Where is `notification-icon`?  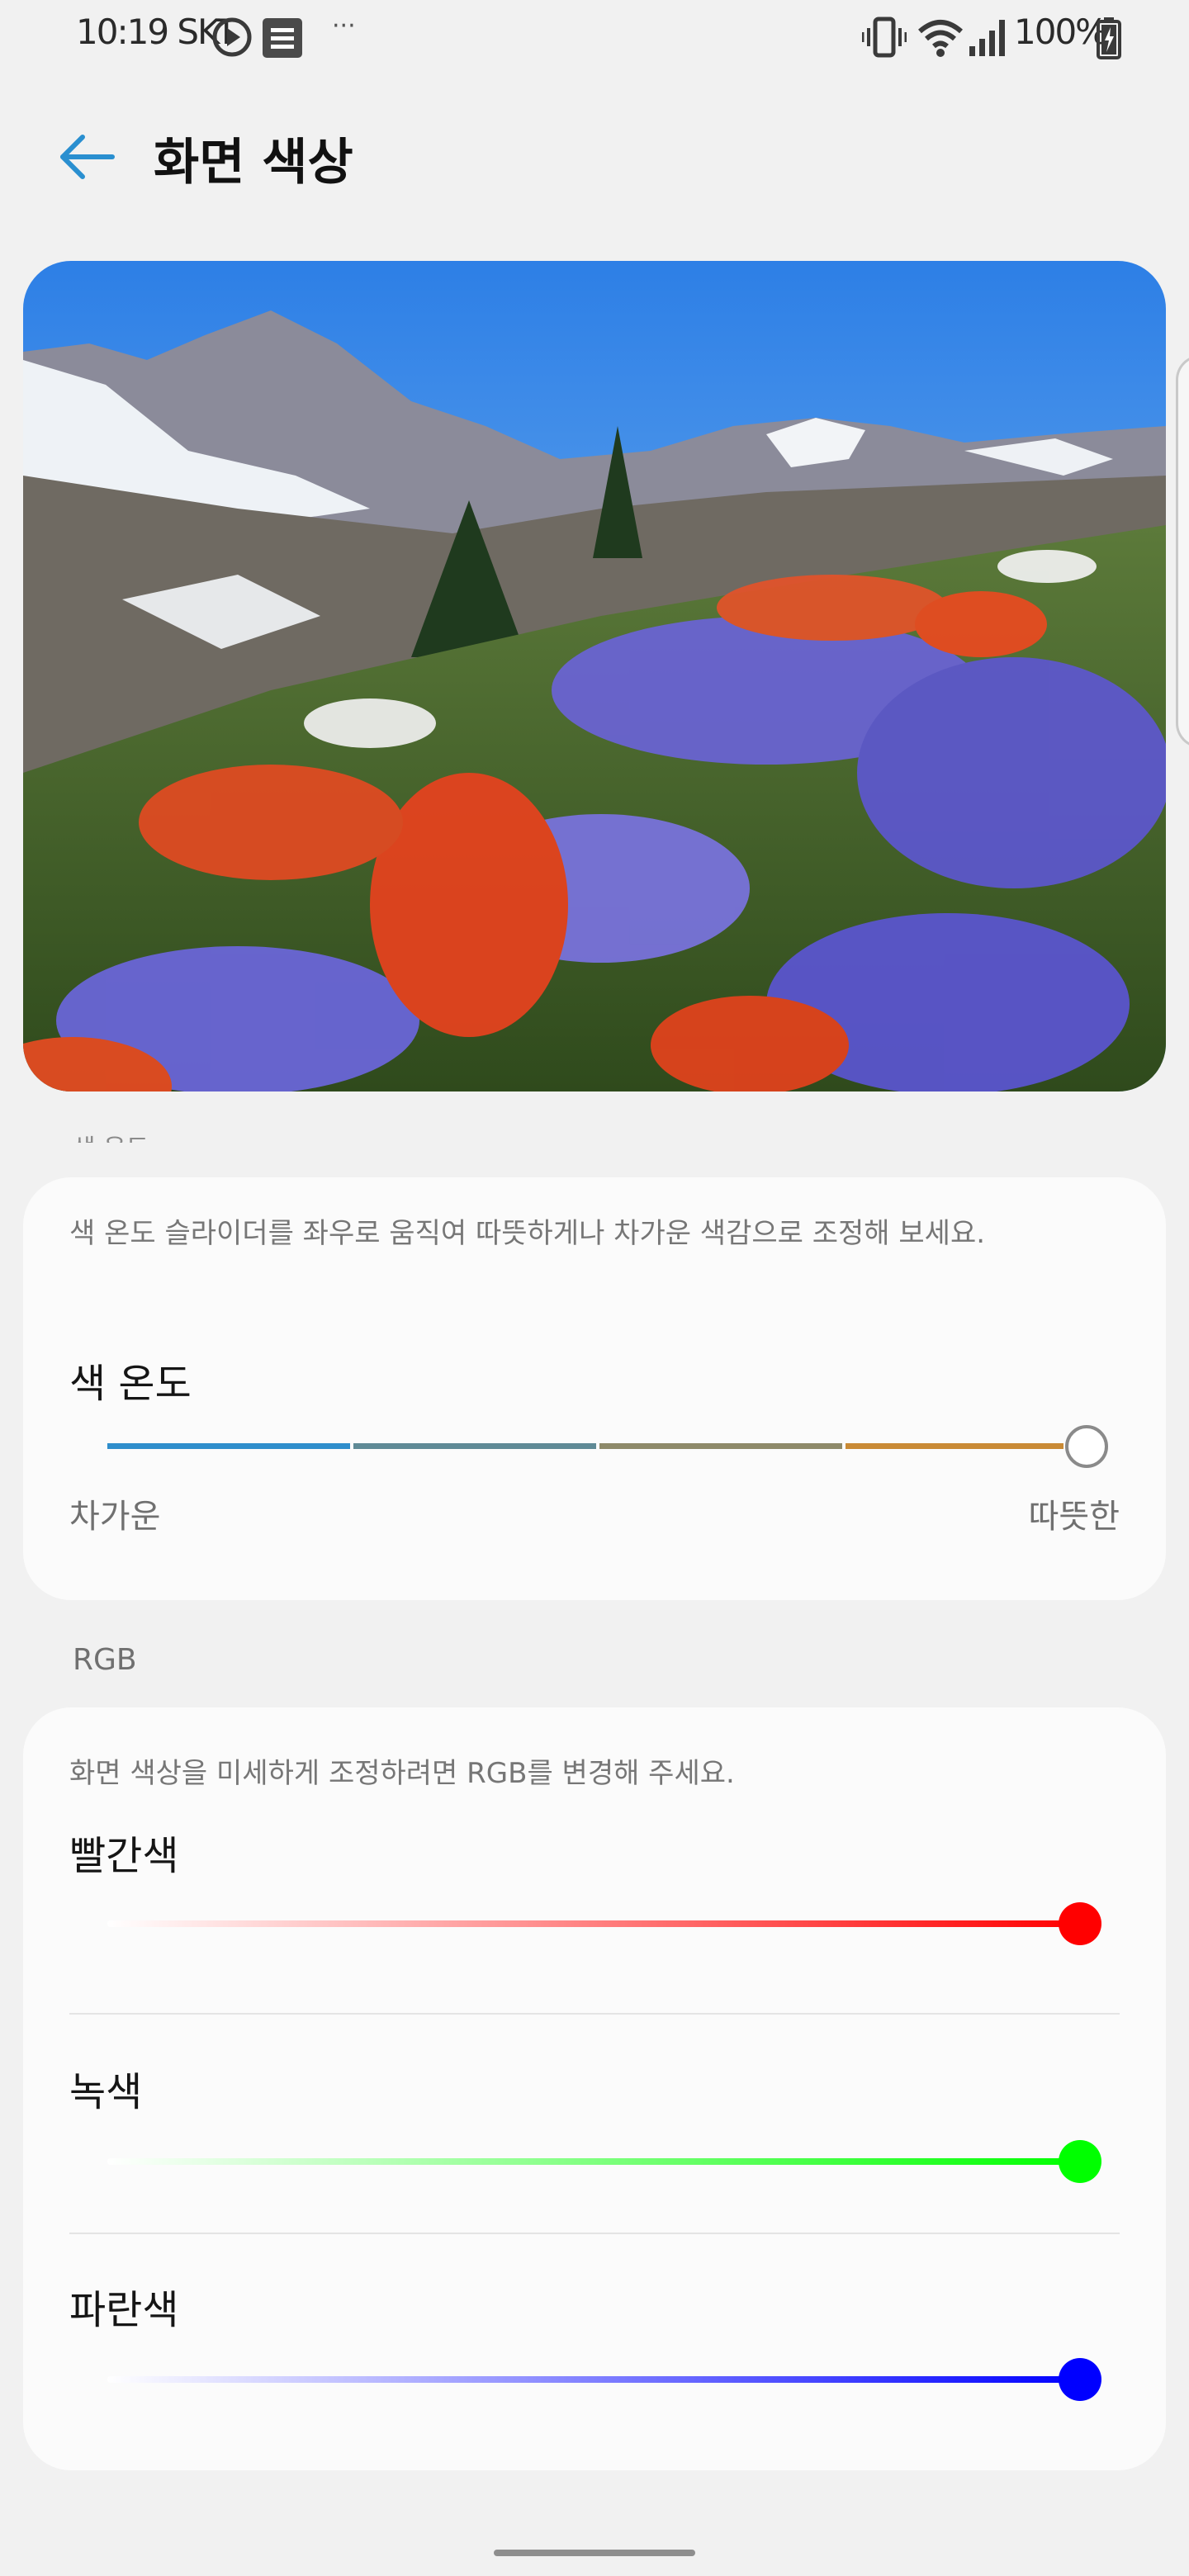
notification-icon is located at coordinates (282, 38).